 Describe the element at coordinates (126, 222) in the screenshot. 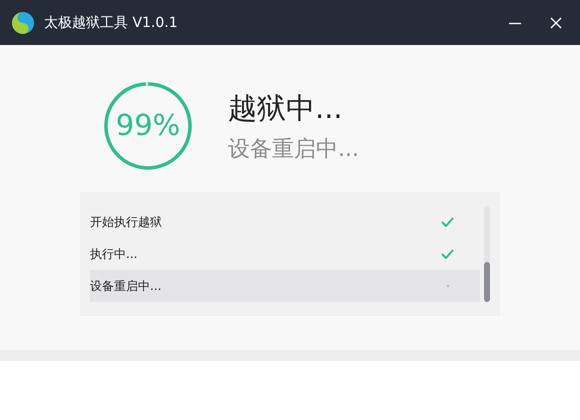

I see `step-label: 开始执行越狱` at that location.